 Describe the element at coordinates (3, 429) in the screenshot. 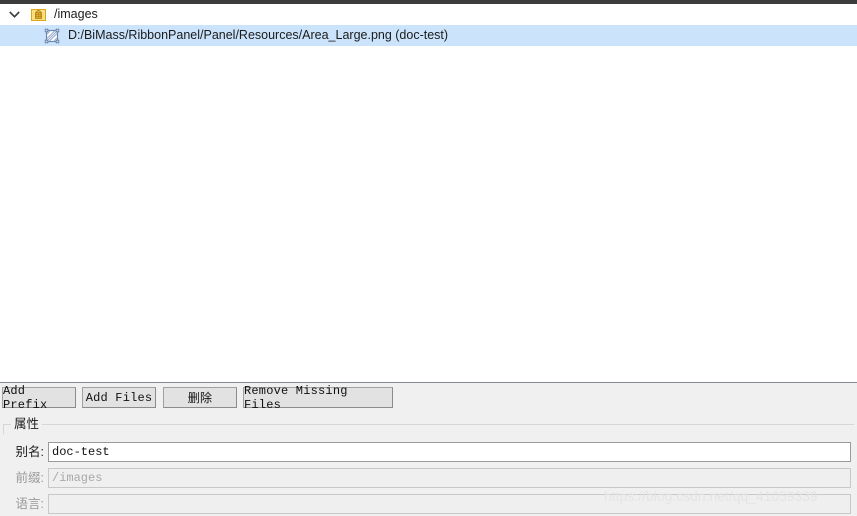

I see `group-divider-left` at that location.